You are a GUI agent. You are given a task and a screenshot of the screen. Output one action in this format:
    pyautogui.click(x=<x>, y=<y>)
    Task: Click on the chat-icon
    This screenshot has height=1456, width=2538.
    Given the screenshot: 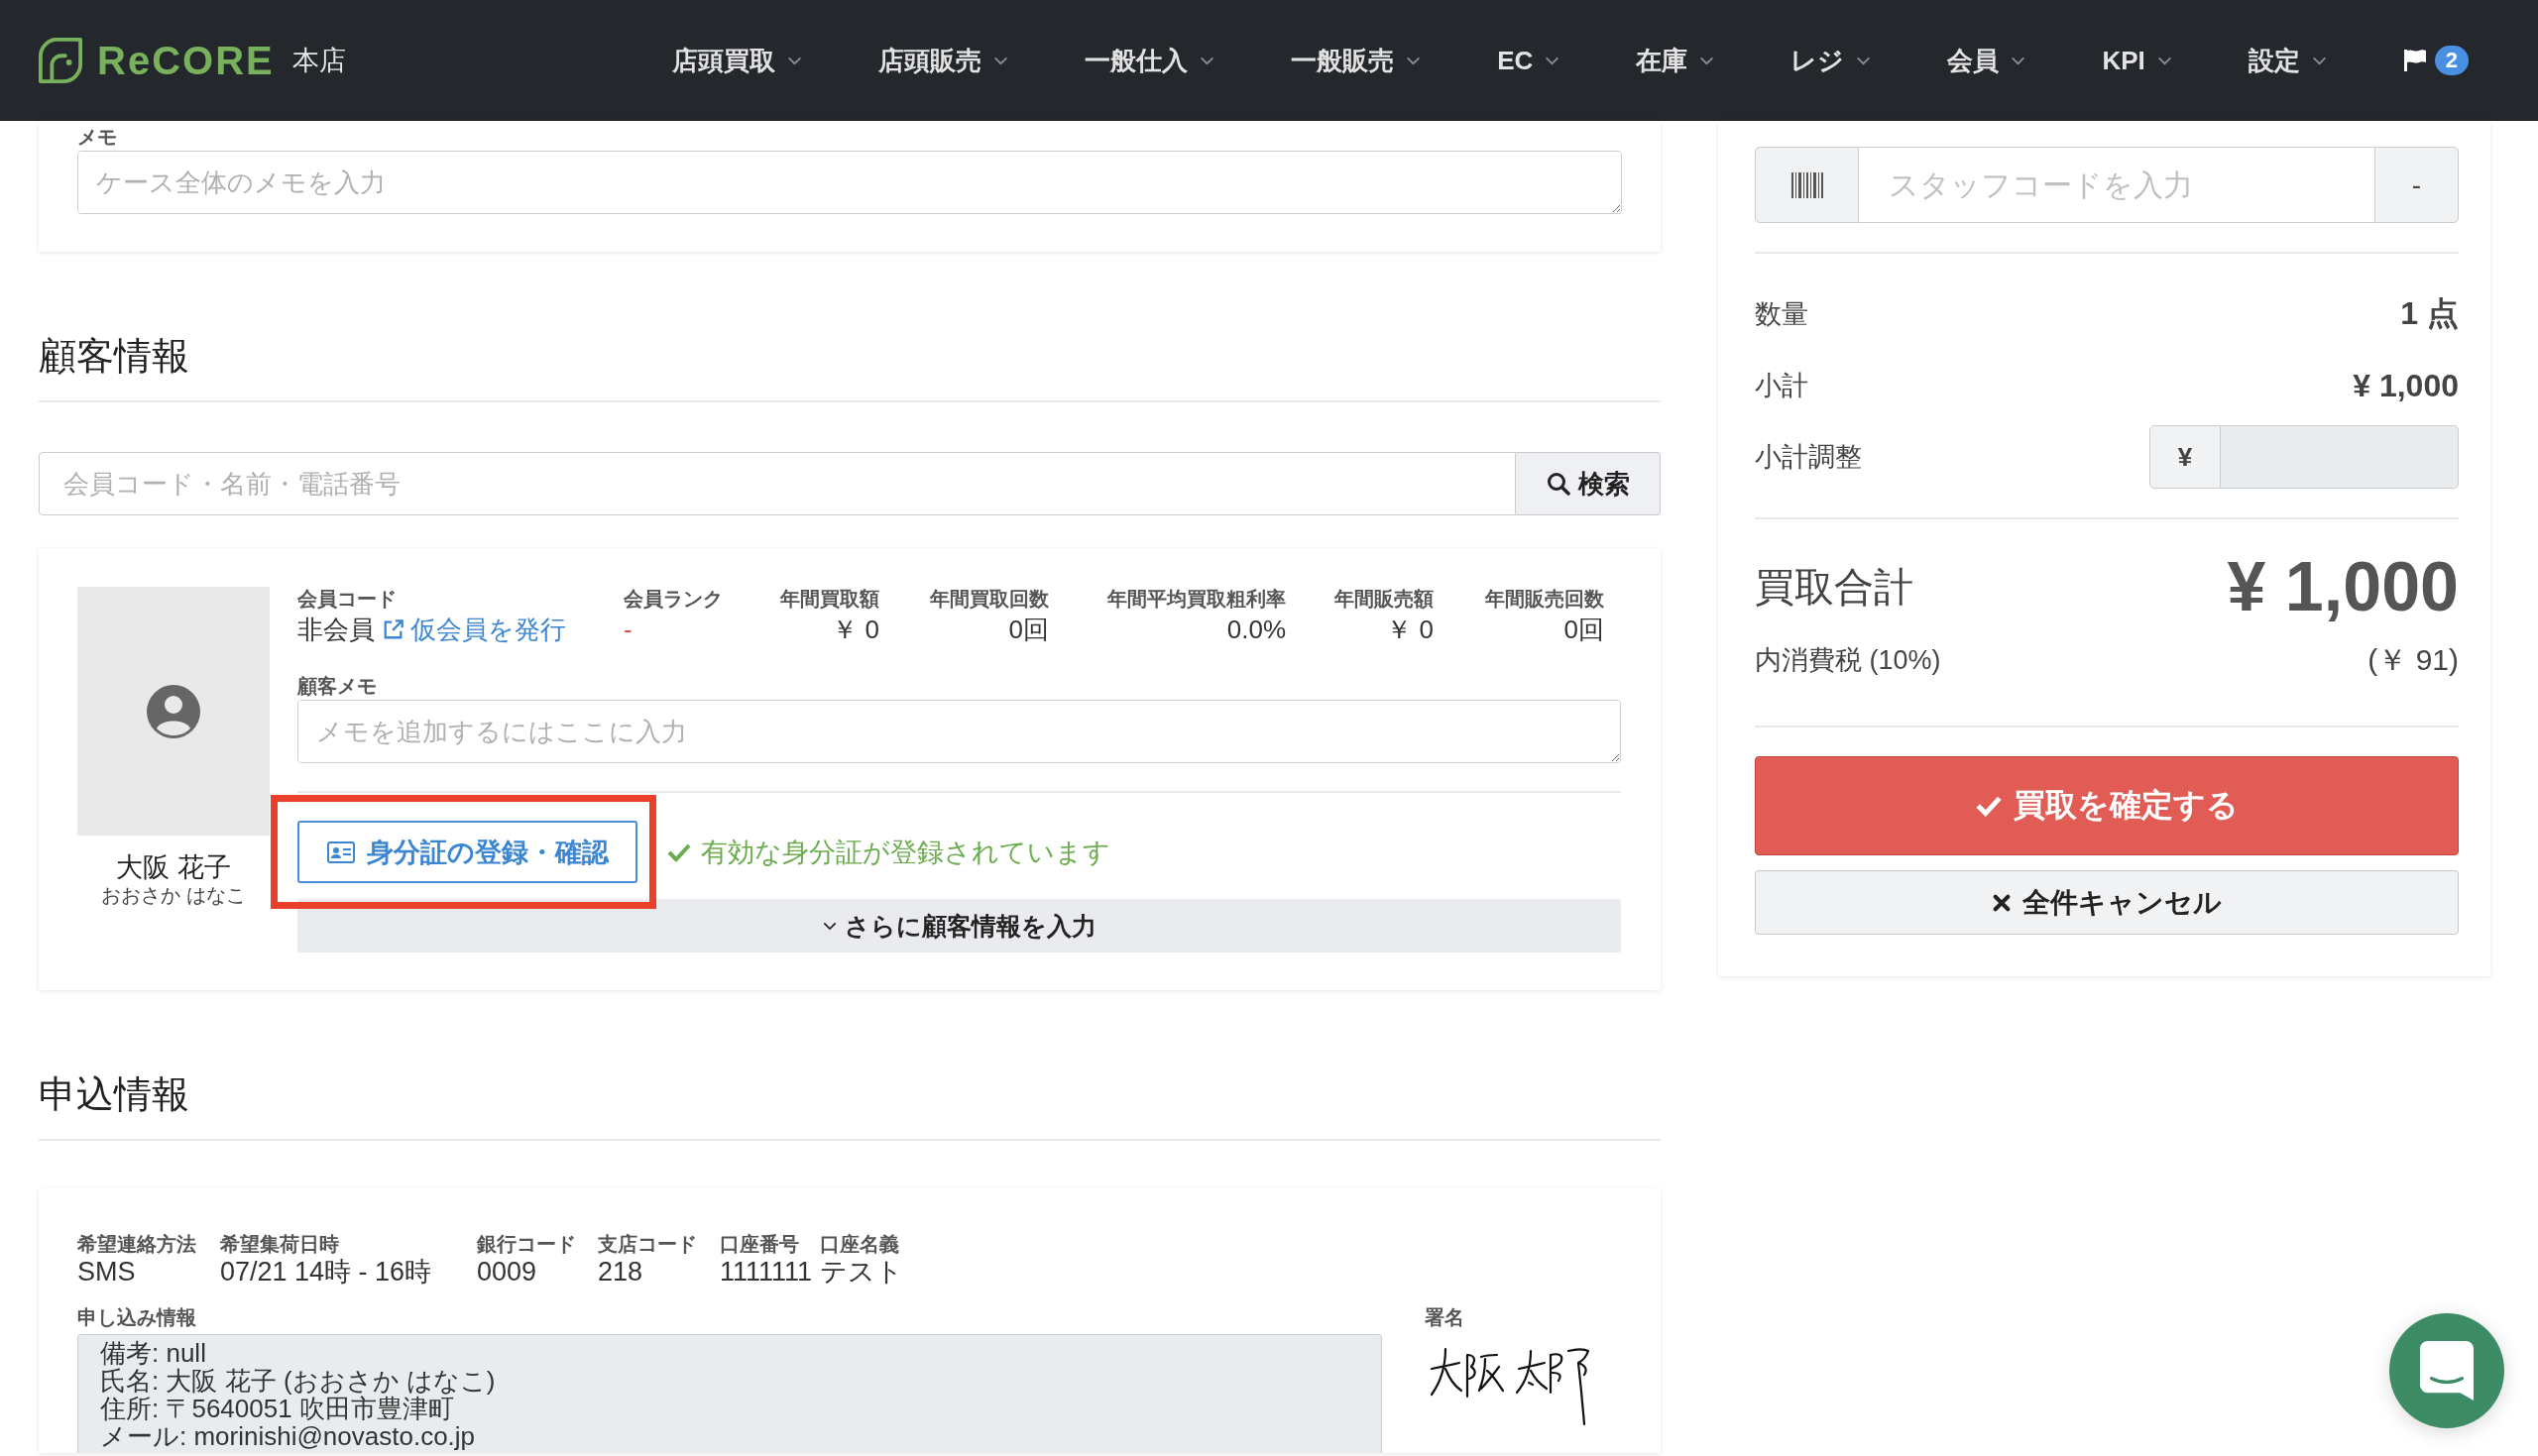 What is the action you would take?
    pyautogui.click(x=2447, y=1370)
    